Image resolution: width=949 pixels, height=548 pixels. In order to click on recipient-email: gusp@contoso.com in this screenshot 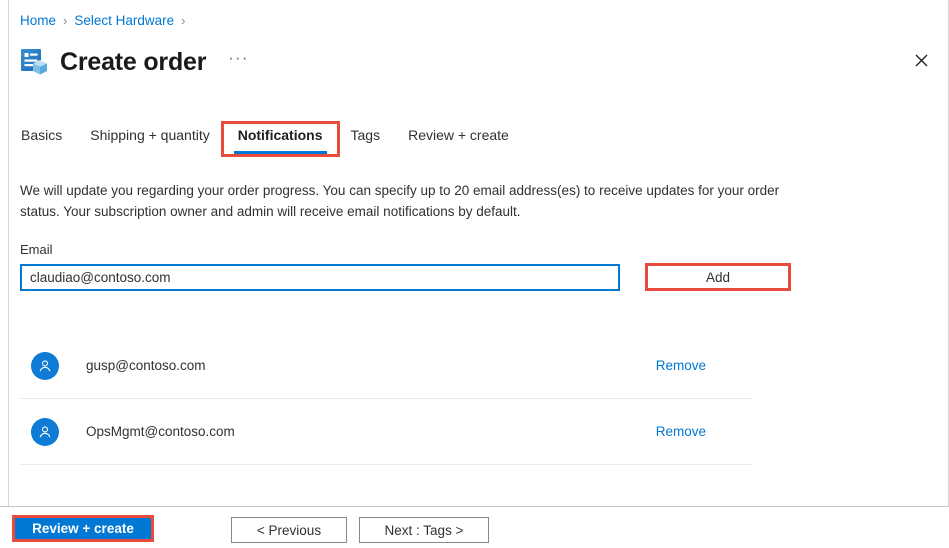, I will do `click(146, 365)`.